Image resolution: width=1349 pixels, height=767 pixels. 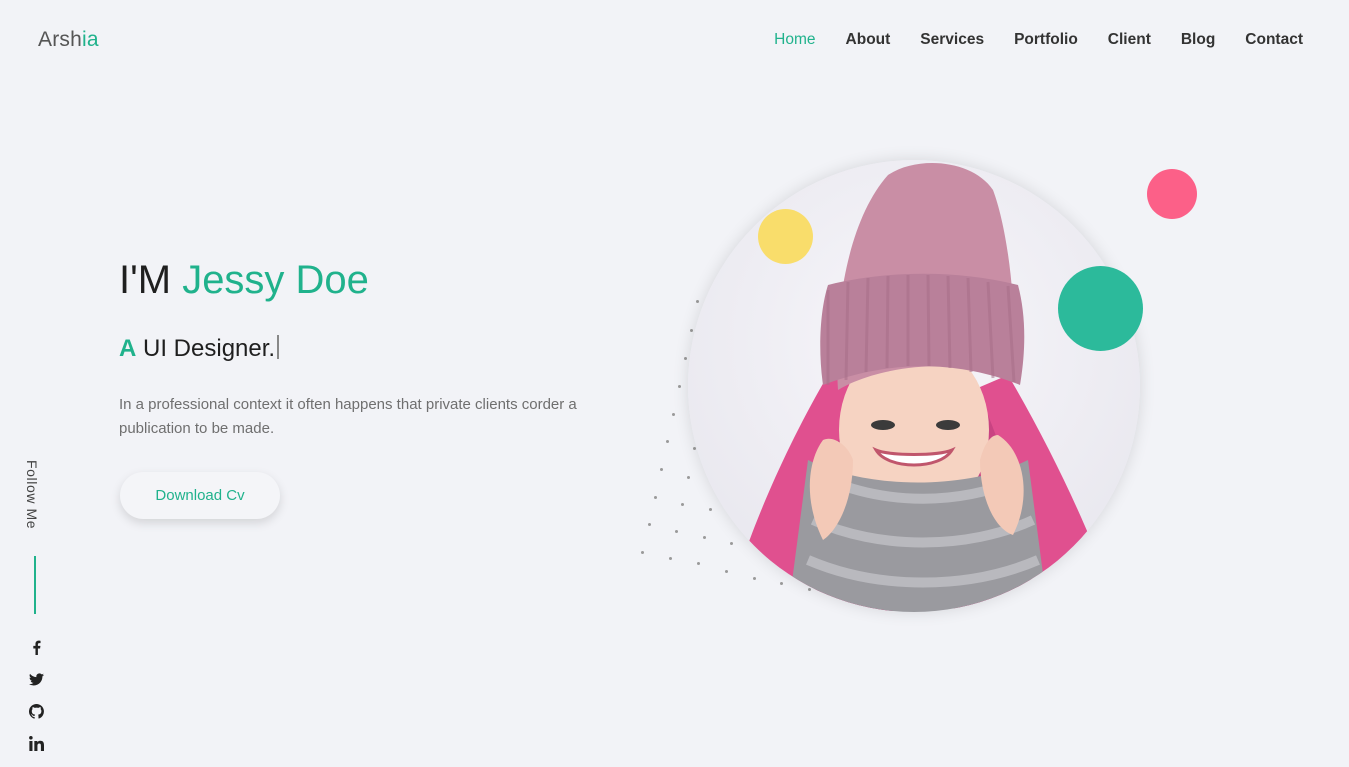 What do you see at coordinates (1100, 308) in the screenshot?
I see `green-bubble` at bounding box center [1100, 308].